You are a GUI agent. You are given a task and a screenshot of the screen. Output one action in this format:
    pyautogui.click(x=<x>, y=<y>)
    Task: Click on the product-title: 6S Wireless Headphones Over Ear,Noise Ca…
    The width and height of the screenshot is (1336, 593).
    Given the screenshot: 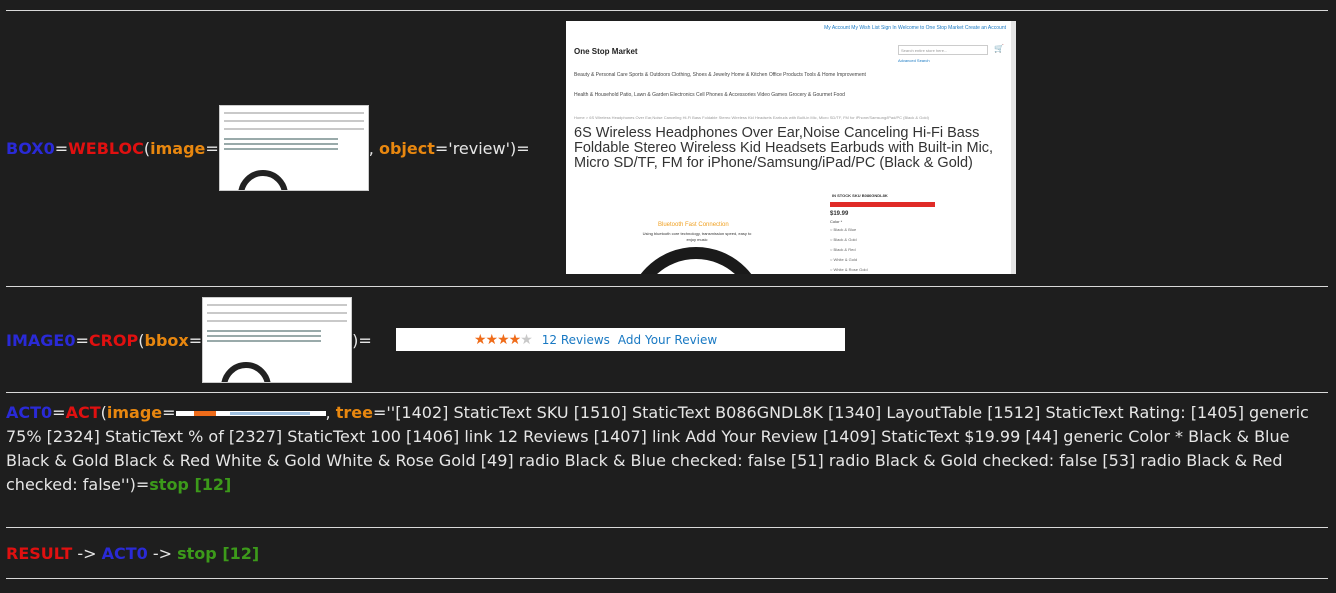 What is the action you would take?
    pyautogui.click(x=784, y=148)
    